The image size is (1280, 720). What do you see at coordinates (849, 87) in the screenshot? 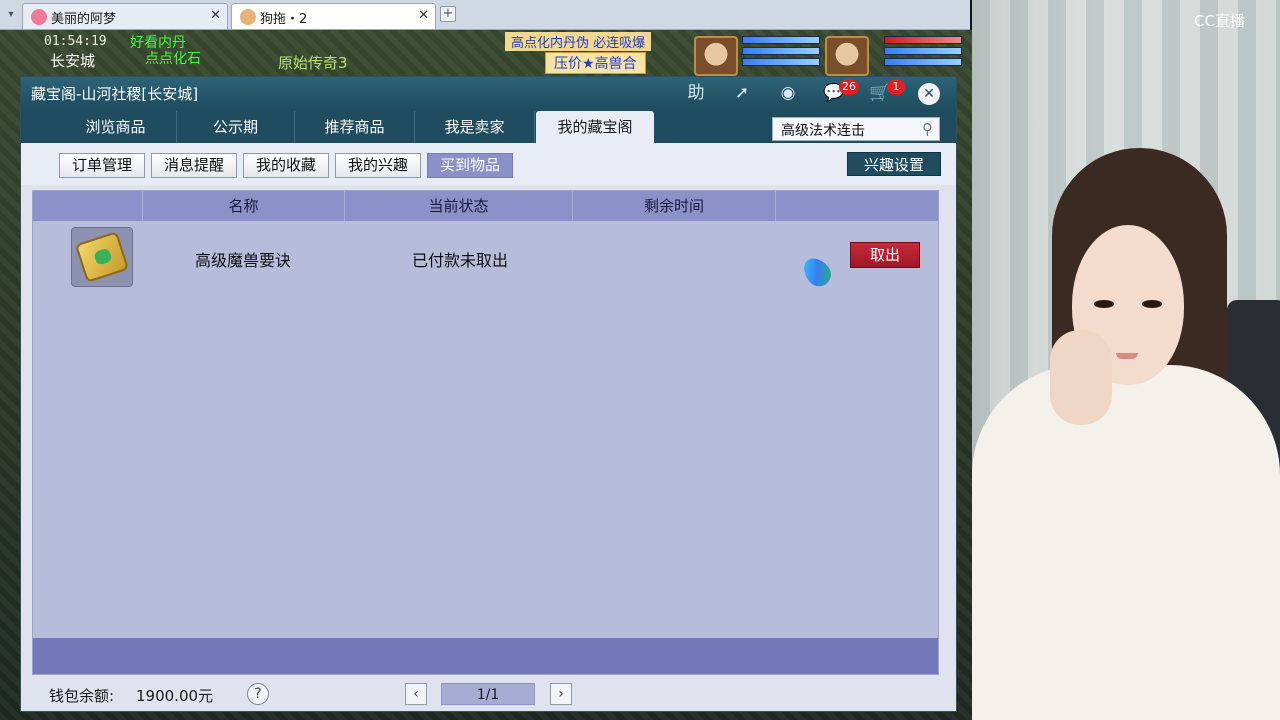
I see `messages-count-badge: 26` at bounding box center [849, 87].